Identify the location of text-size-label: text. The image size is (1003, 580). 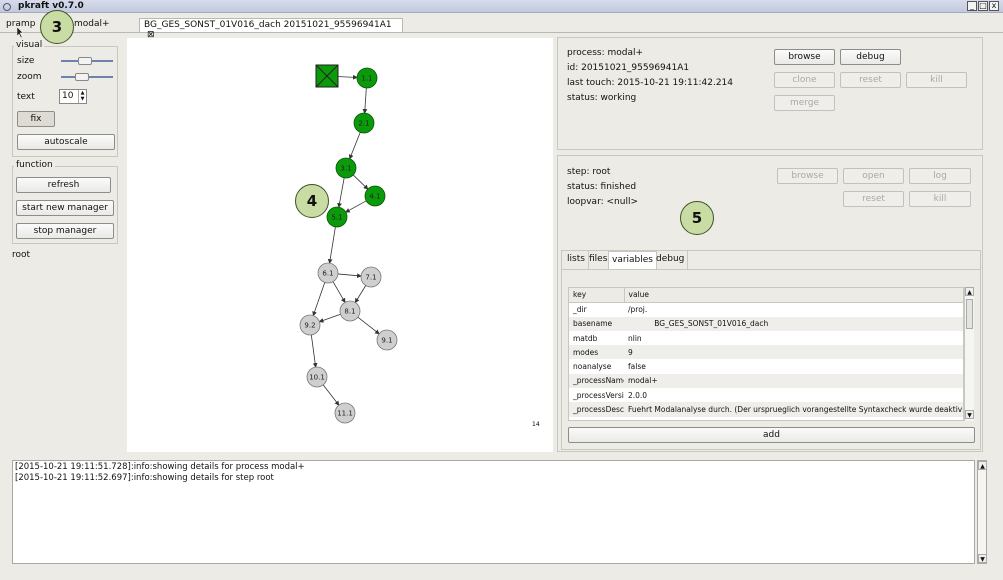
(26, 97).